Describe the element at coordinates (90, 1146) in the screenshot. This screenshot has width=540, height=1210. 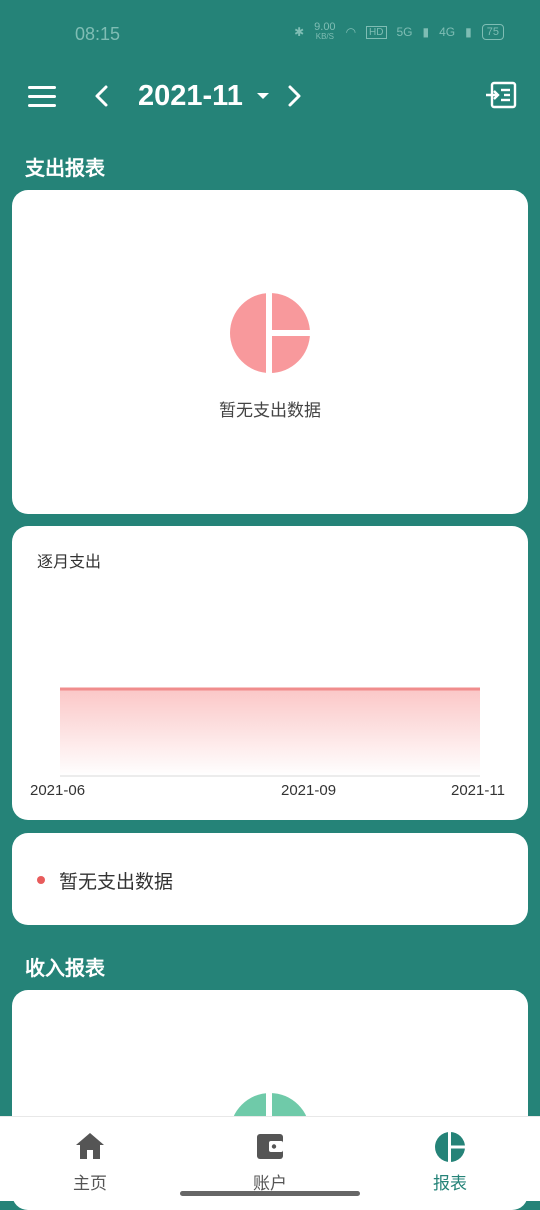
I see `home-icon` at that location.